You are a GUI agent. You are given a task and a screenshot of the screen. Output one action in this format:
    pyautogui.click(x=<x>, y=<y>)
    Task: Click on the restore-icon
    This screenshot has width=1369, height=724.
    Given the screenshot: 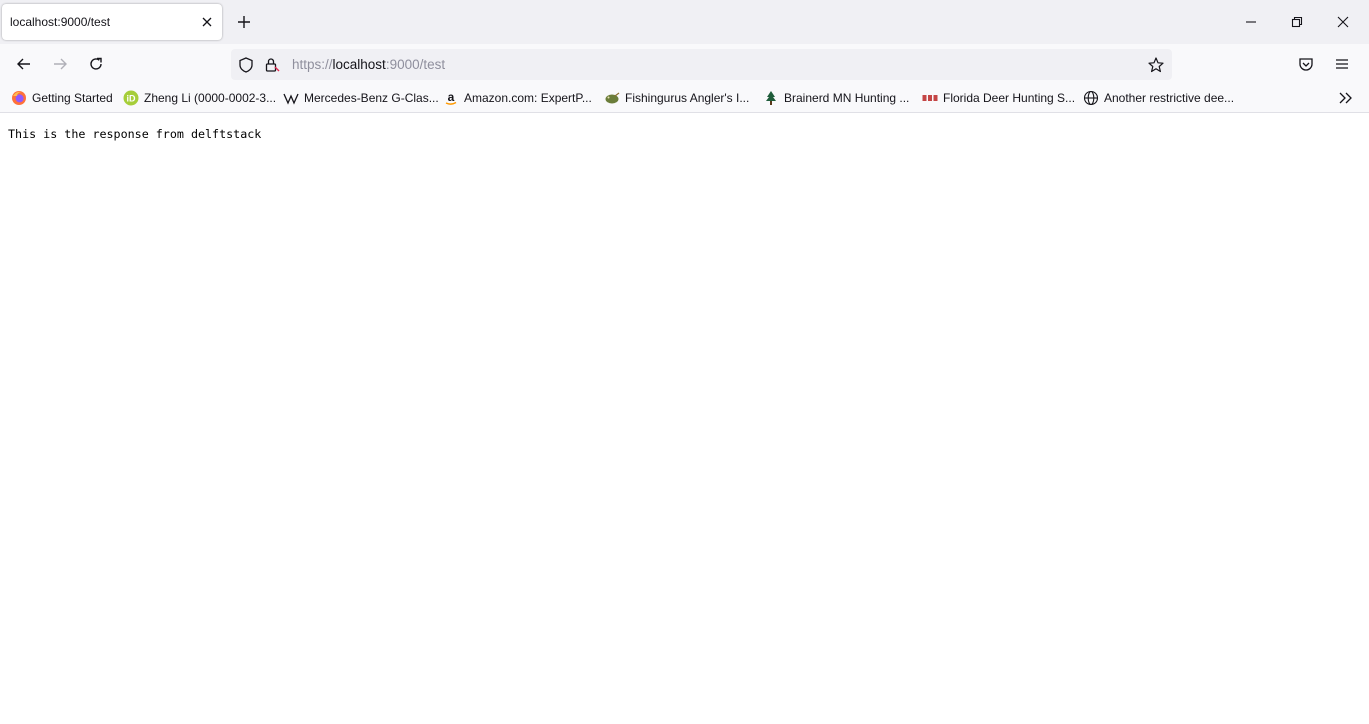 What is the action you would take?
    pyautogui.click(x=1297, y=22)
    